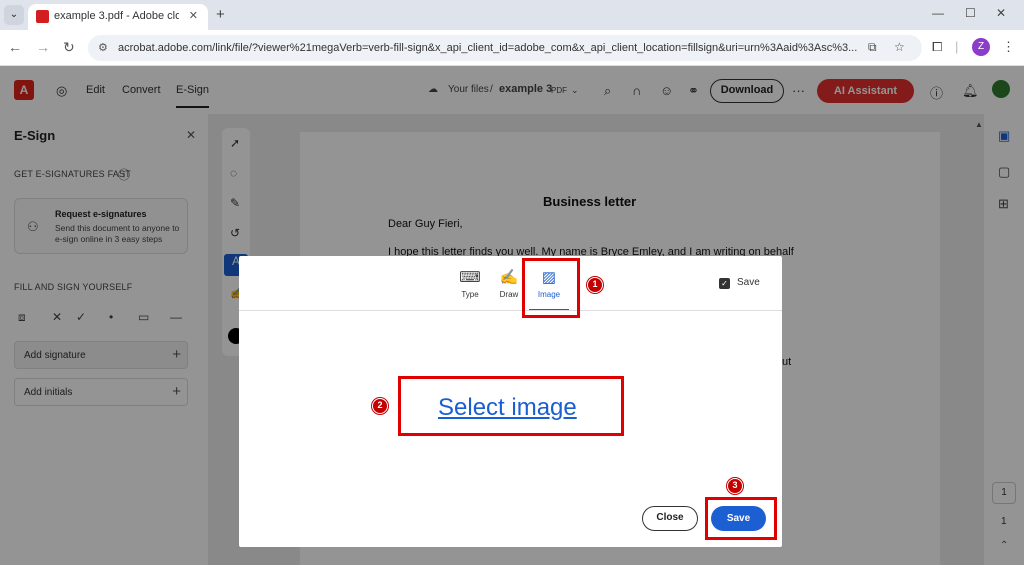  I want to click on maximize-icon: ☐, so click(970, 13).